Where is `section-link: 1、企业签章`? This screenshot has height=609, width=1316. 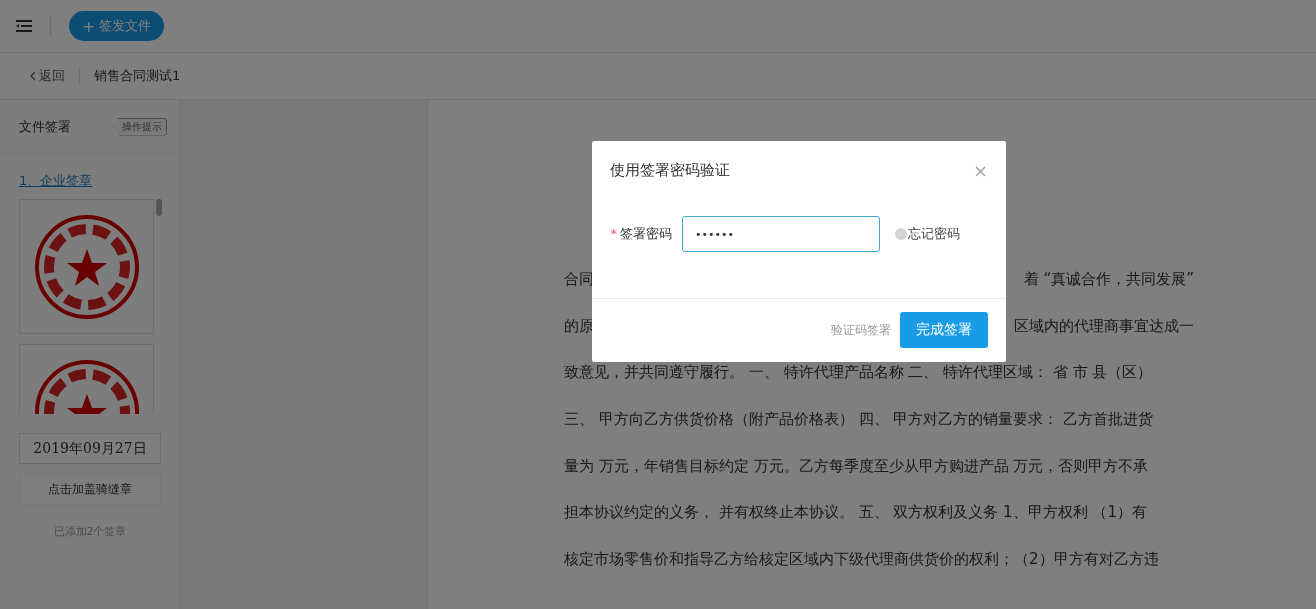
section-link: 1、企业签章 is located at coordinates (99, 181).